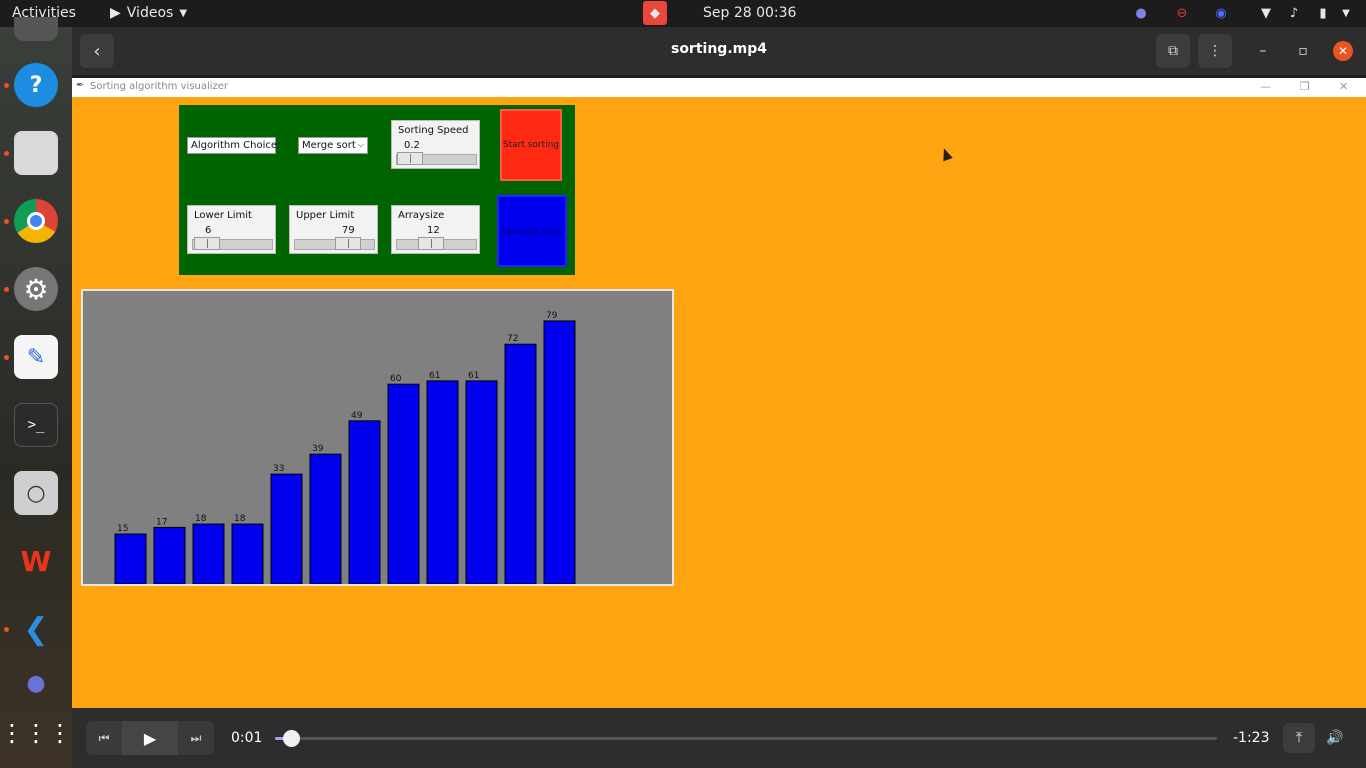  What do you see at coordinates (36, 629) in the screenshot?
I see `vscode-icon: ❮` at bounding box center [36, 629].